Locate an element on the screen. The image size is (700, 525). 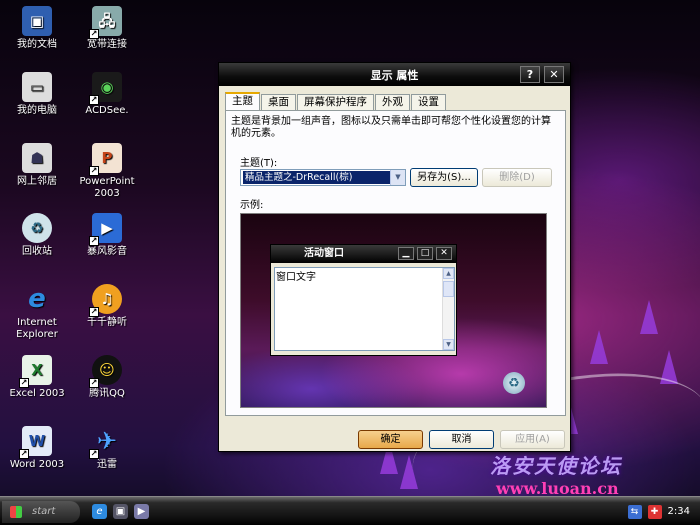
preview-scrollbar: ▲ ▼ is located at coordinates (448, 309).